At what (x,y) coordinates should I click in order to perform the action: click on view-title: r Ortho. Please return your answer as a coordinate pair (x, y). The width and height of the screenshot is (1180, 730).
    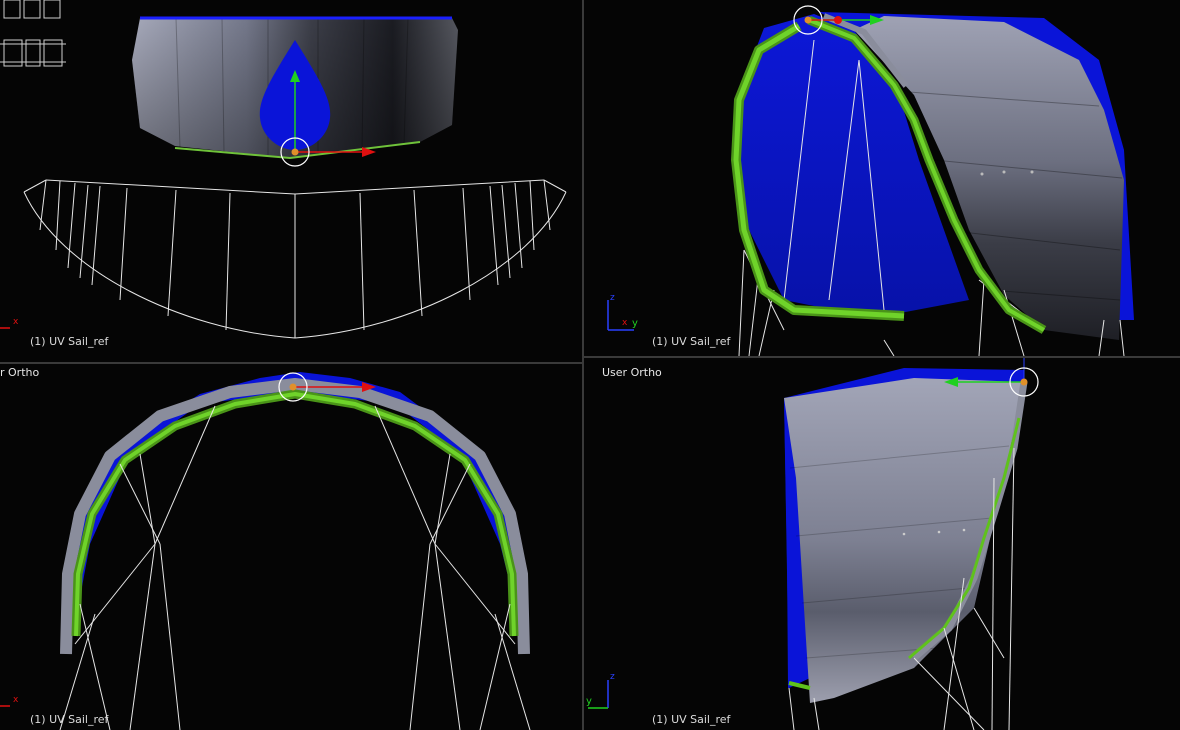
    Looking at the image, I should click on (20, 372).